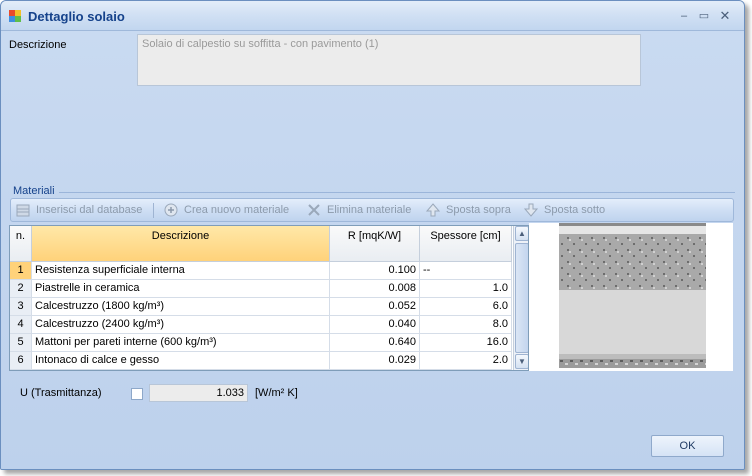 Image resolution: width=752 pixels, height=476 pixels. I want to click on arrow-up-icon, so click(433, 210).